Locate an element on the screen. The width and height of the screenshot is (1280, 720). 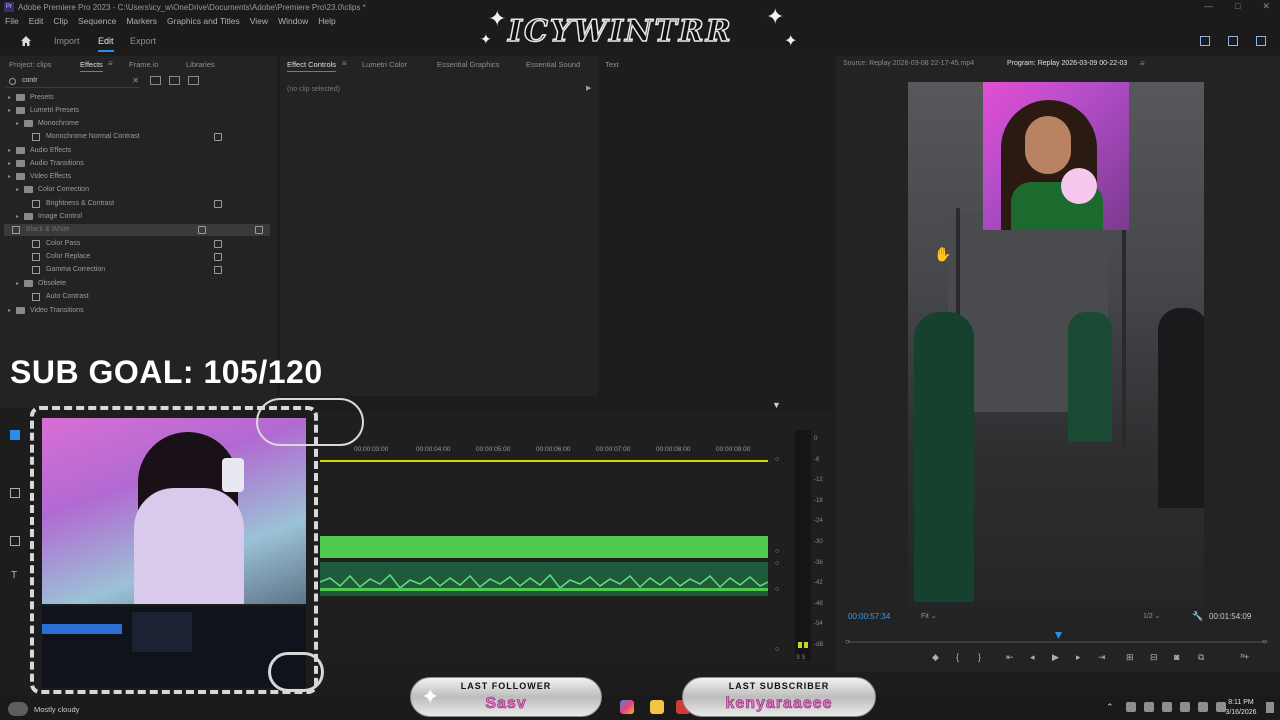
meter-solo-buttons: S S is located at coordinates (801, 658).